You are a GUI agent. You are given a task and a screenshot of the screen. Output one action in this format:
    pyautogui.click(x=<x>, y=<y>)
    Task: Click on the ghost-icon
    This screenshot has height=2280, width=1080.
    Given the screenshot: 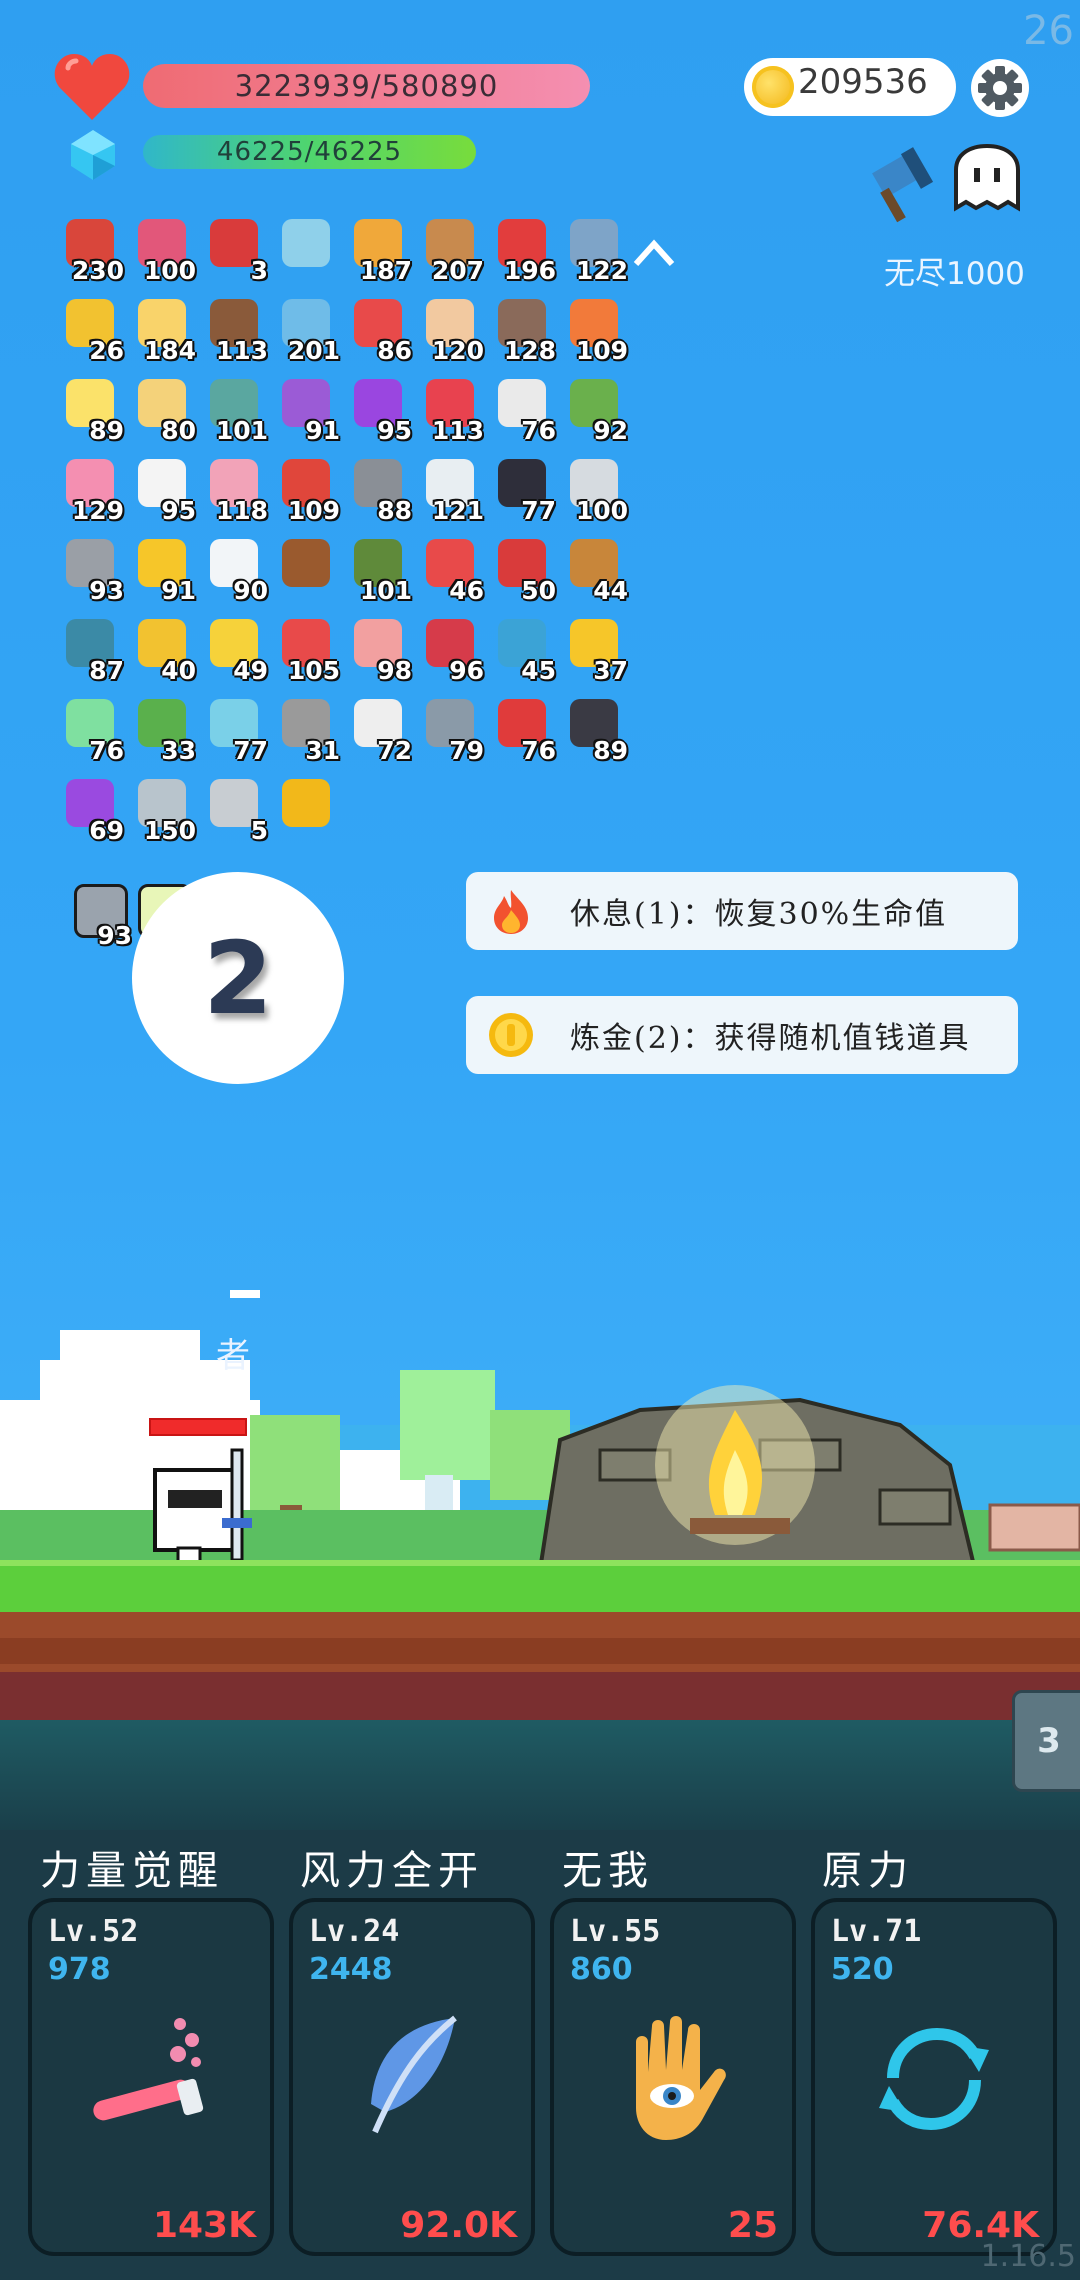 What is the action you would take?
    pyautogui.click(x=987, y=180)
    